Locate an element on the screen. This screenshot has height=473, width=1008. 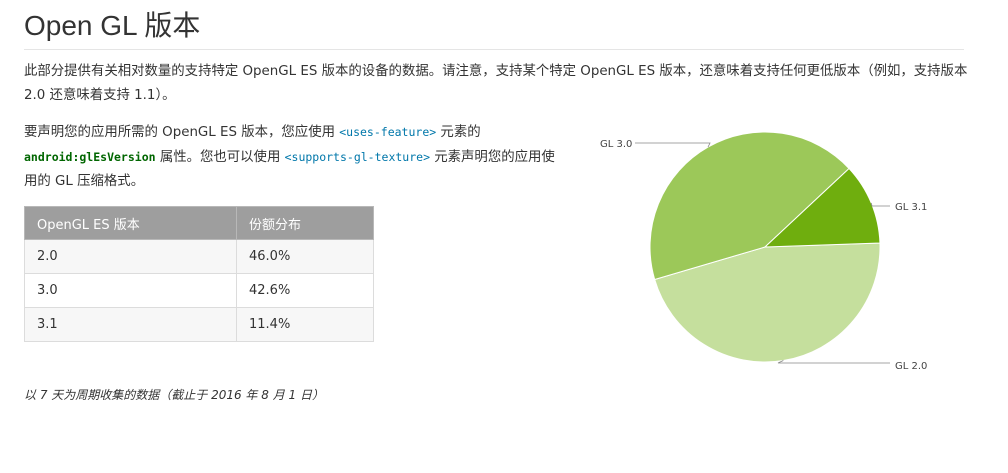
cell-share: 11.4% is located at coordinates (305, 324).